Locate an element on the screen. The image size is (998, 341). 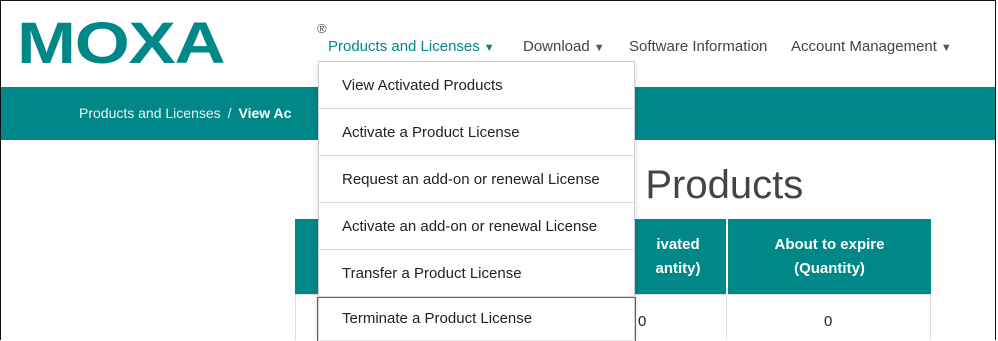
menu-item-transfer-product-license: Transfer a Product License is located at coordinates (476, 273).